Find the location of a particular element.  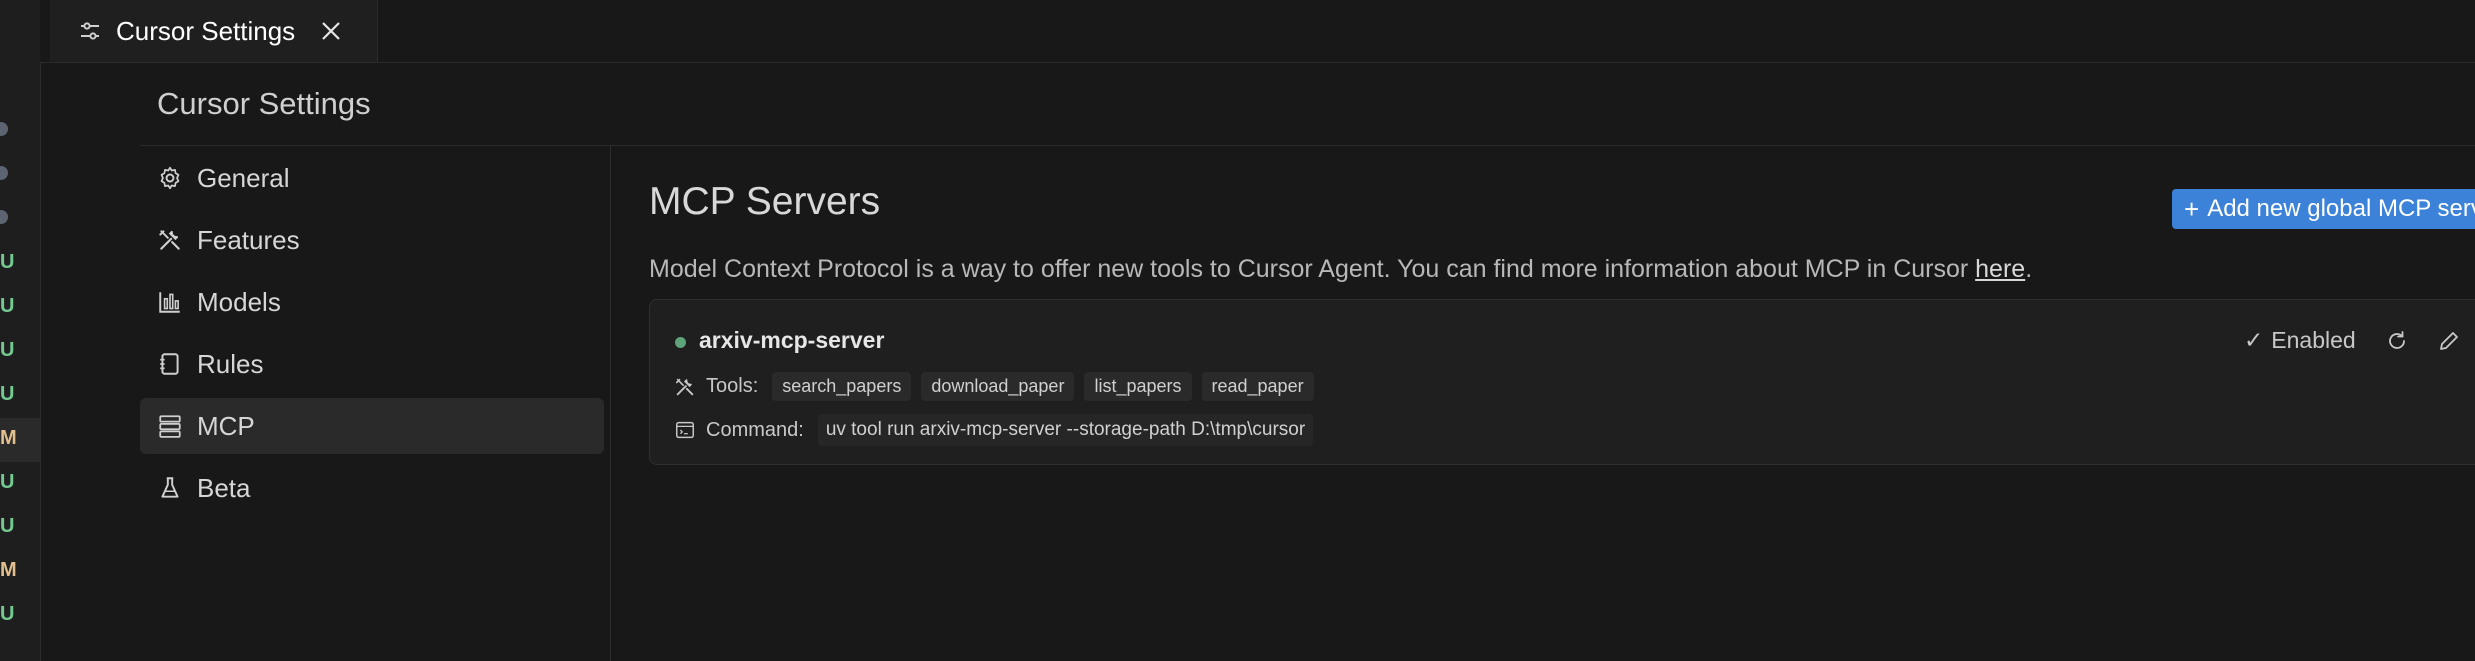

description-suffix: . is located at coordinates (2029, 269).